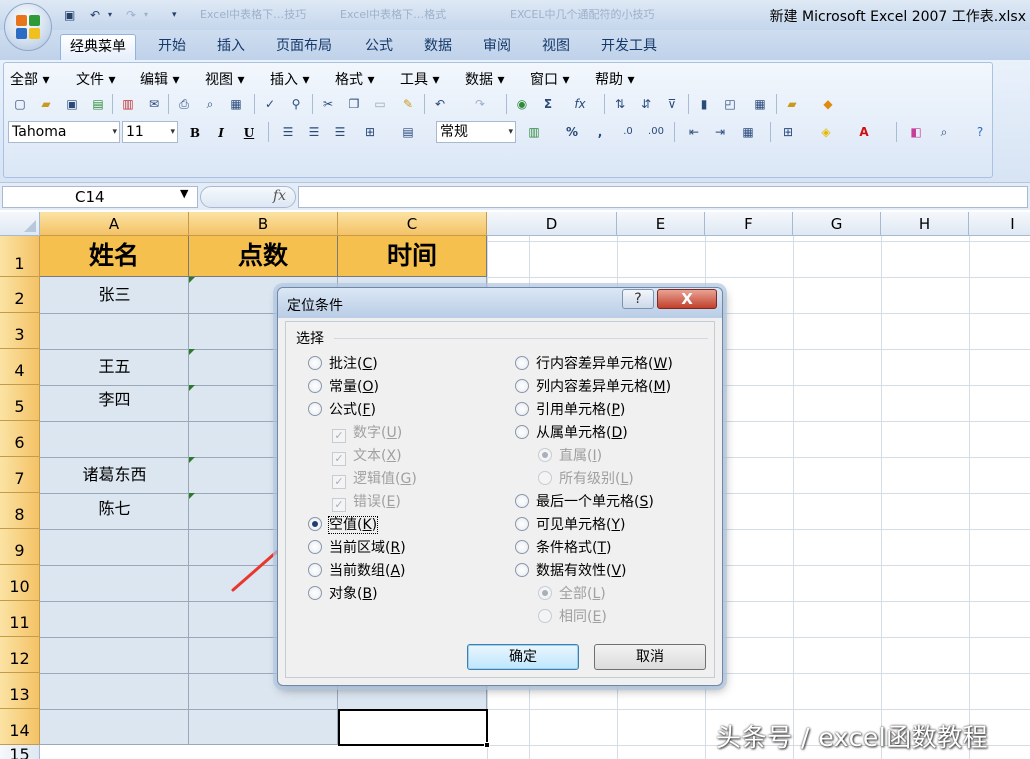 This screenshot has width=1030, height=759. Describe the element at coordinates (342, 410) in the screenshot. I see `option-formulas: 公式(F)` at that location.